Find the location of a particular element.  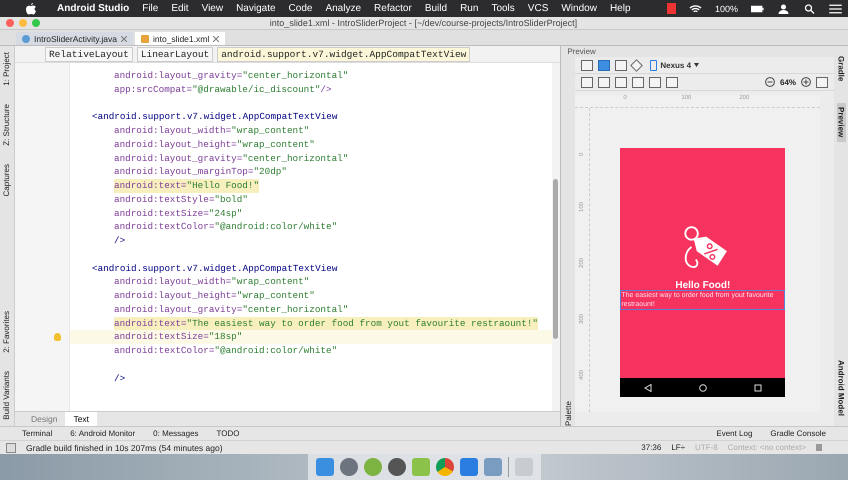

window-title: into_slide1.xml - IntroSliderProject - [~/dev/course-projects/IntroSliderProject] is located at coordinates (423, 23).